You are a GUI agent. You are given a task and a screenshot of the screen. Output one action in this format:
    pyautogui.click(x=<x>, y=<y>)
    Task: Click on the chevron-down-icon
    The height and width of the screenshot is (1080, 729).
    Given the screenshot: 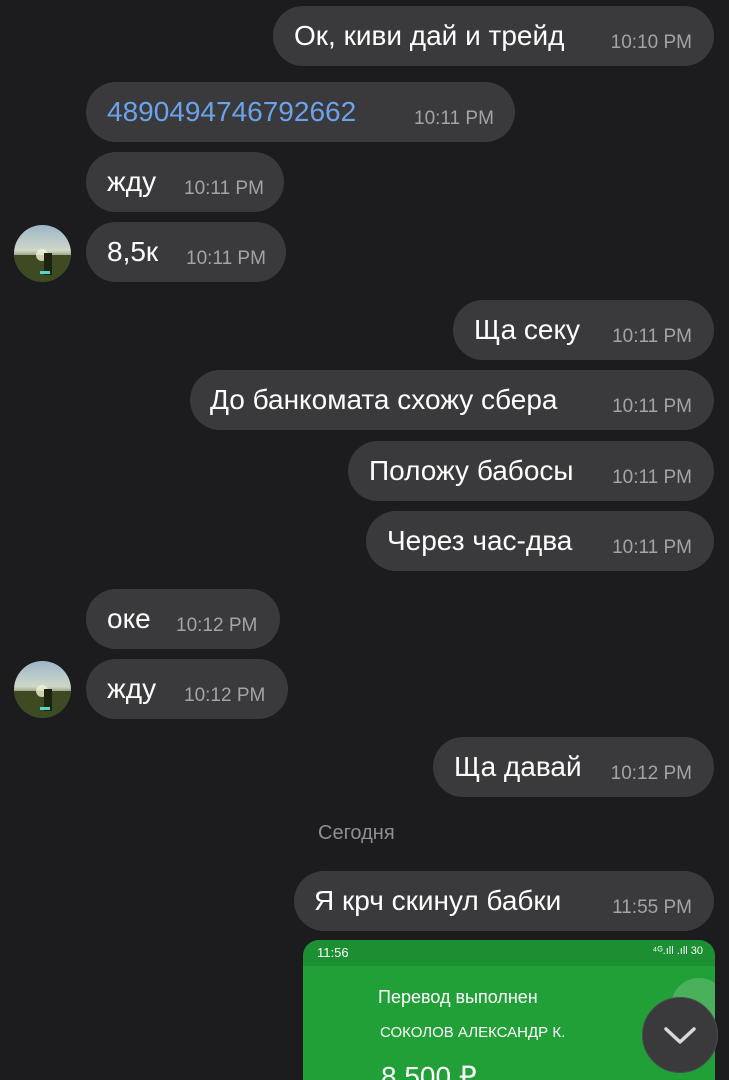 What is the action you would take?
    pyautogui.click(x=680, y=1035)
    